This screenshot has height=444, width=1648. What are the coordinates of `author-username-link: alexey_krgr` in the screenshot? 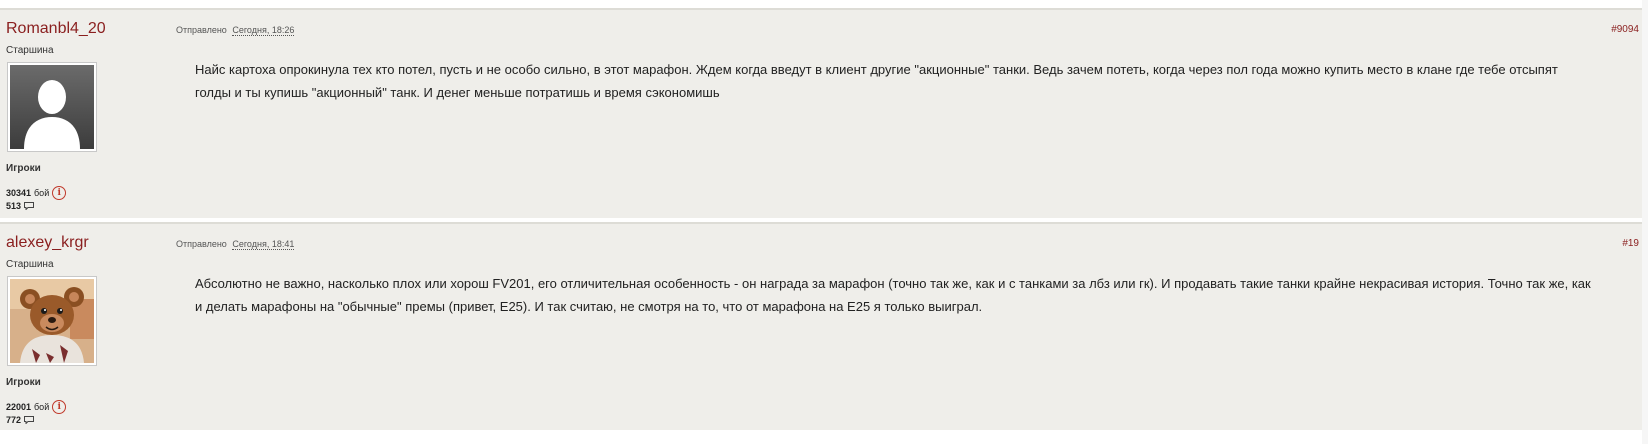 It's located at (47, 243).